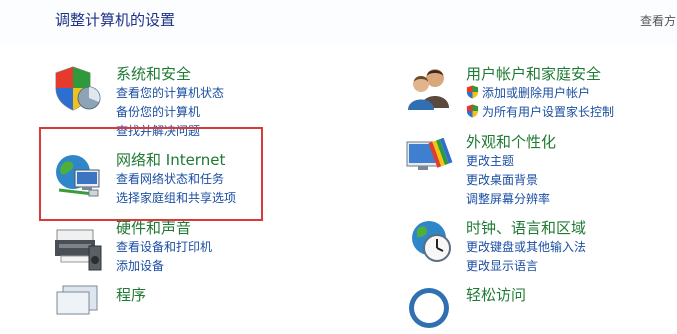 This screenshot has height=334, width=677. What do you see at coordinates (78, 247) in the screenshot?
I see `hardware-sound-icon` at bounding box center [78, 247].